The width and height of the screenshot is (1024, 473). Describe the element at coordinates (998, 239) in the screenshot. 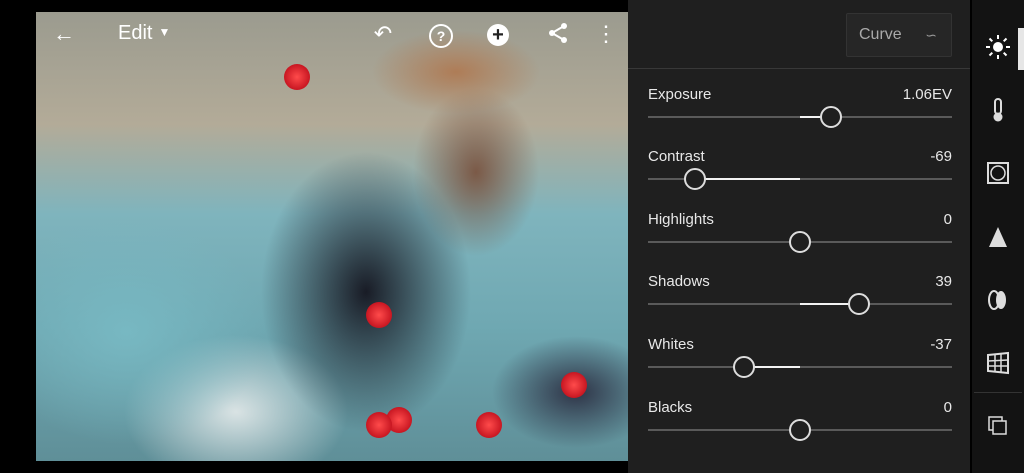

I see `detail-triangle-icon` at that location.